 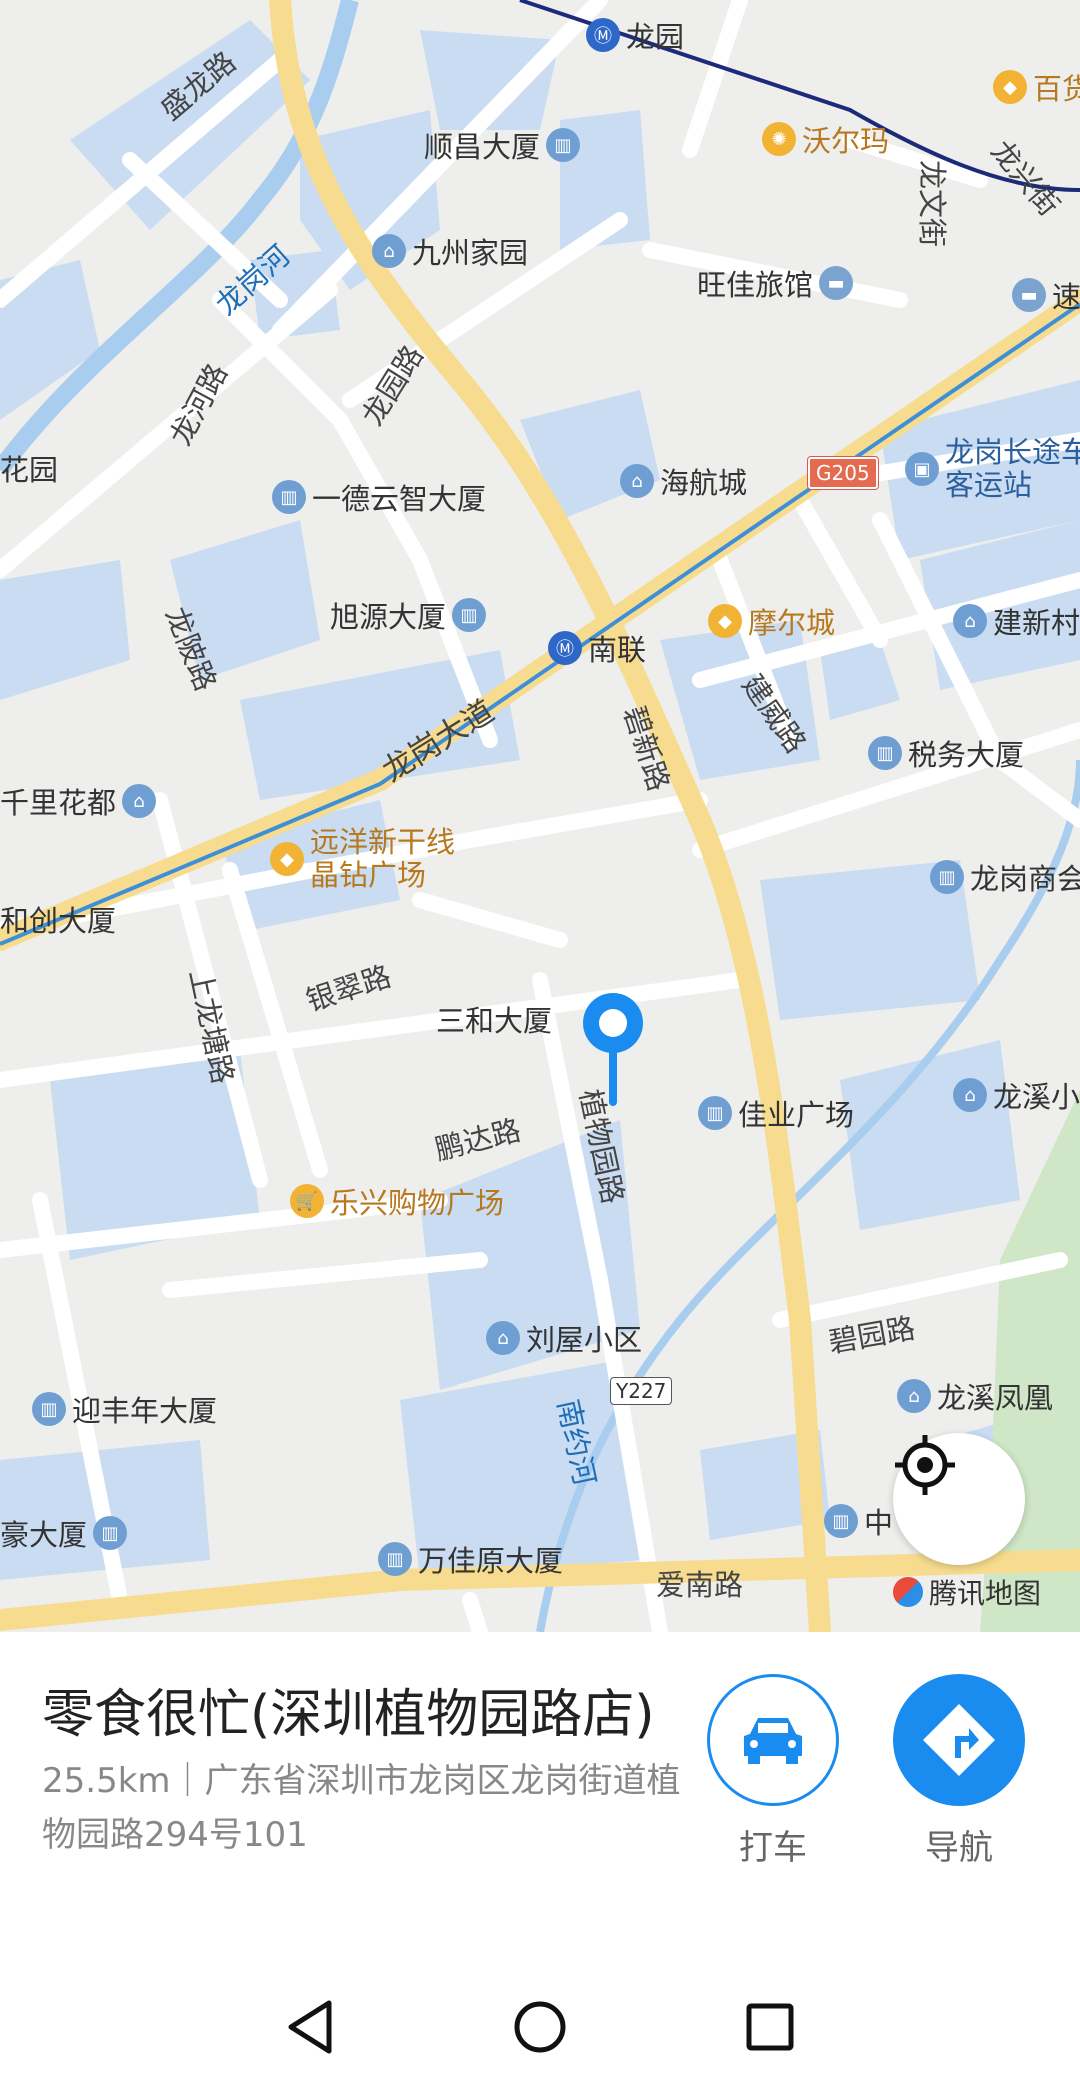 What do you see at coordinates (1016, 1095) in the screenshot?
I see `poi-longxi: ⌂ 龙溪小` at bounding box center [1016, 1095].